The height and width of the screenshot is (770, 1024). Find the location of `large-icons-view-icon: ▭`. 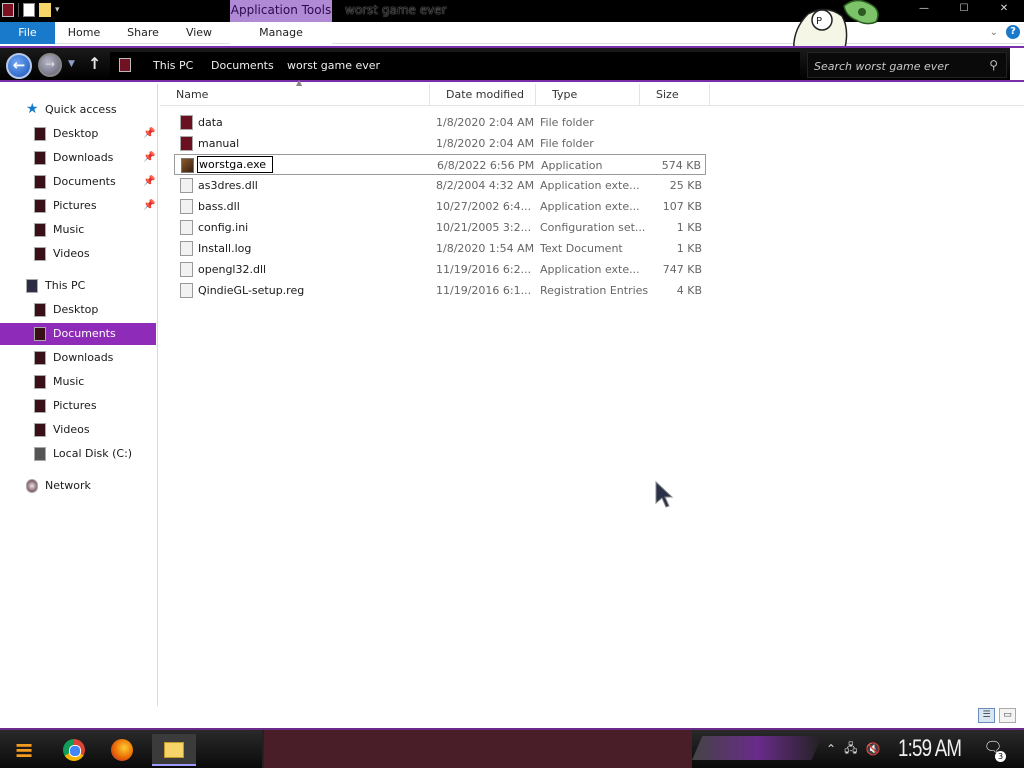

large-icons-view-icon: ▭ is located at coordinates (1007, 715).